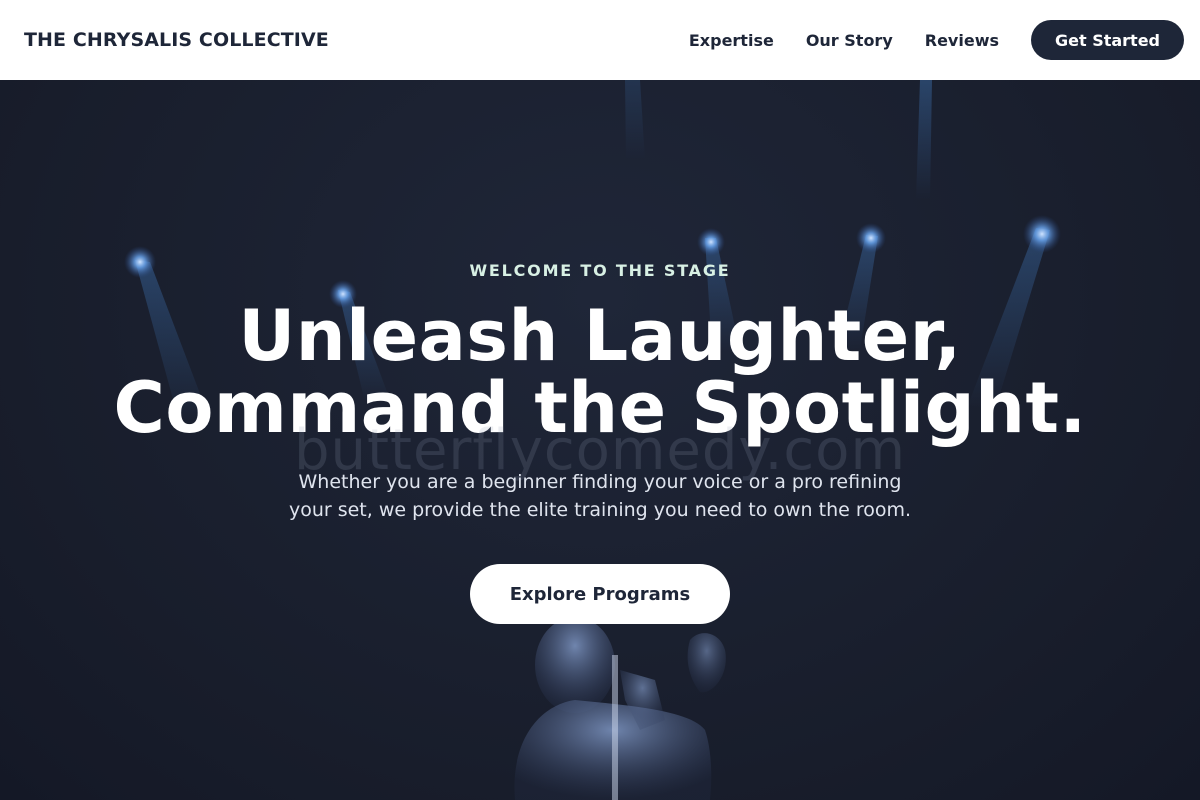 The image size is (1200, 800). I want to click on nav-links: Expertise Our Story Reviews Get Started, so click(936, 40).